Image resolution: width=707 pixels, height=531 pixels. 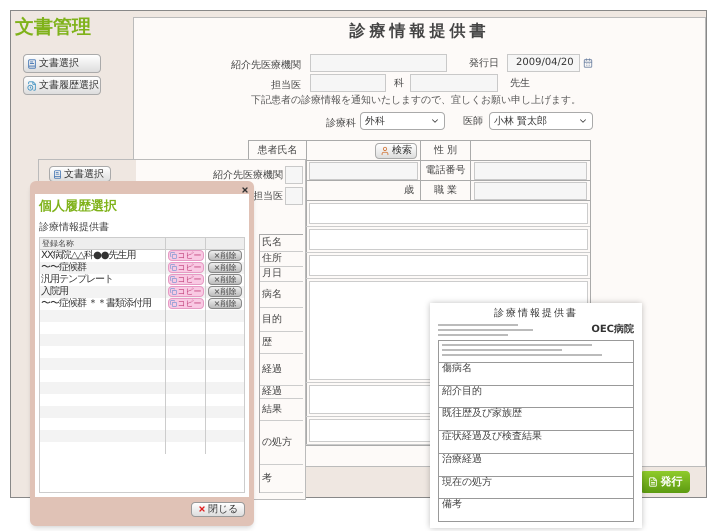 What do you see at coordinates (399, 83) in the screenshot?
I see `field-label: 科` at bounding box center [399, 83].